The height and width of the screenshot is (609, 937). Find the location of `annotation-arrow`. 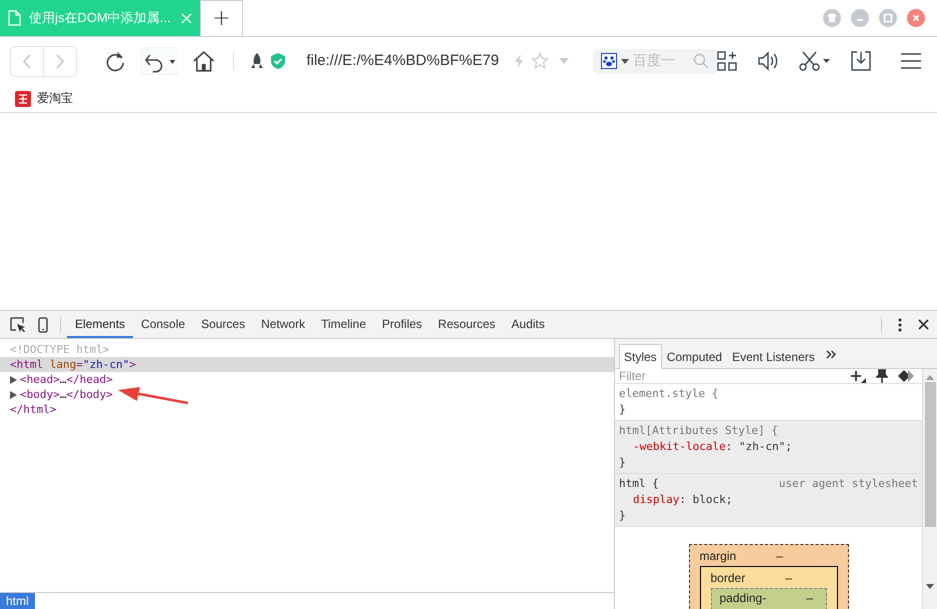

annotation-arrow is located at coordinates (154, 396).